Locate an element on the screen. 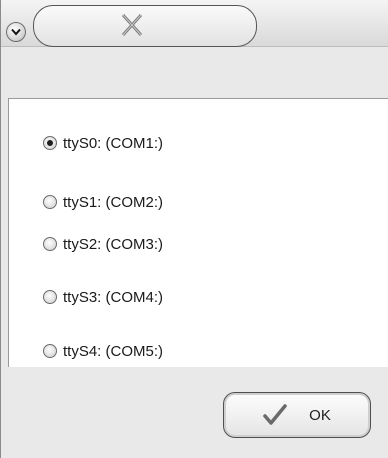 The width and height of the screenshot is (388, 458). window-menu-button is located at coordinates (16, 32).